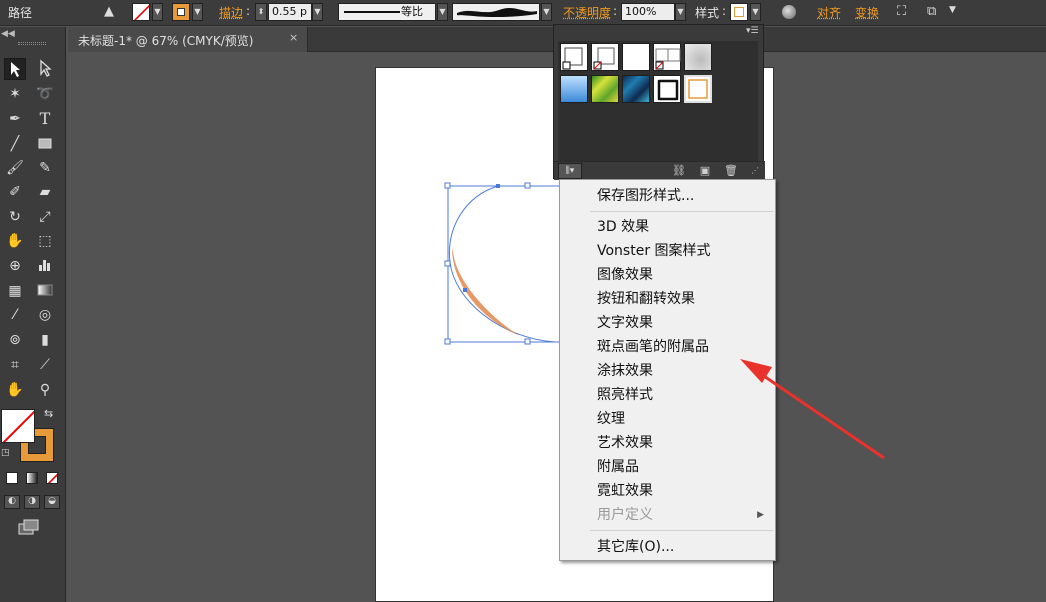  Describe the element at coordinates (231, 12) in the screenshot. I see `stroke-label: 描边` at that location.